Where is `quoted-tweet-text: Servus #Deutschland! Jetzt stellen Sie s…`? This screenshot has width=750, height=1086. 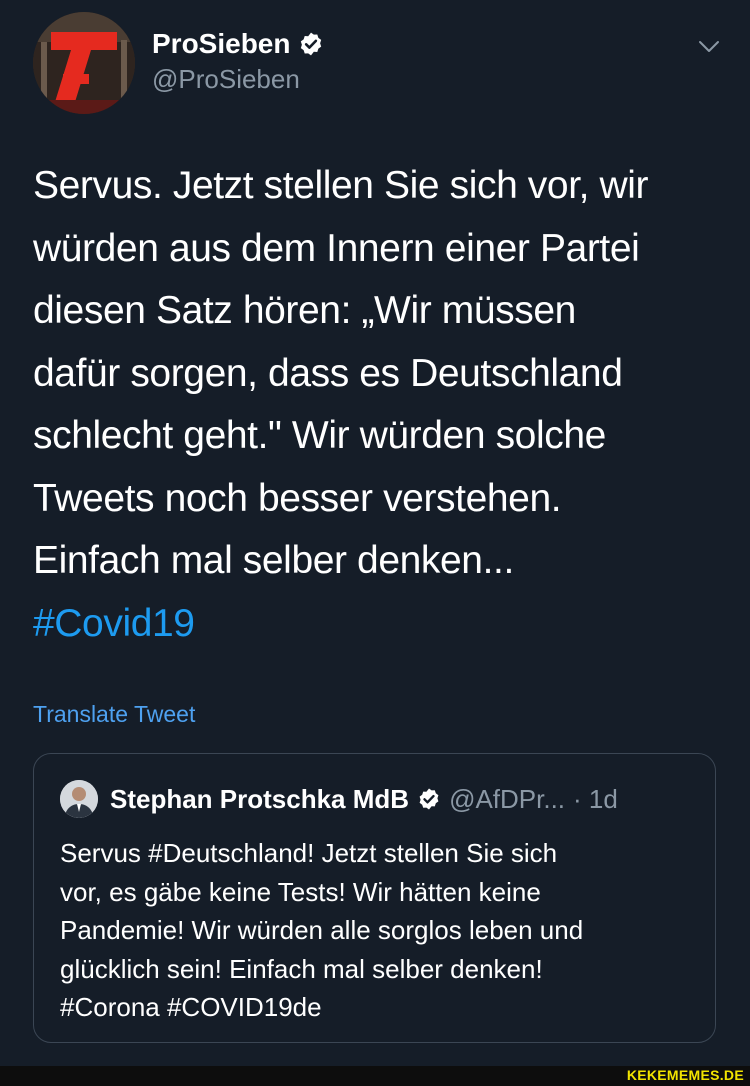
quoted-tweet-text: Servus #Deutschland! Jetzt stellen Sie s… is located at coordinates (322, 930).